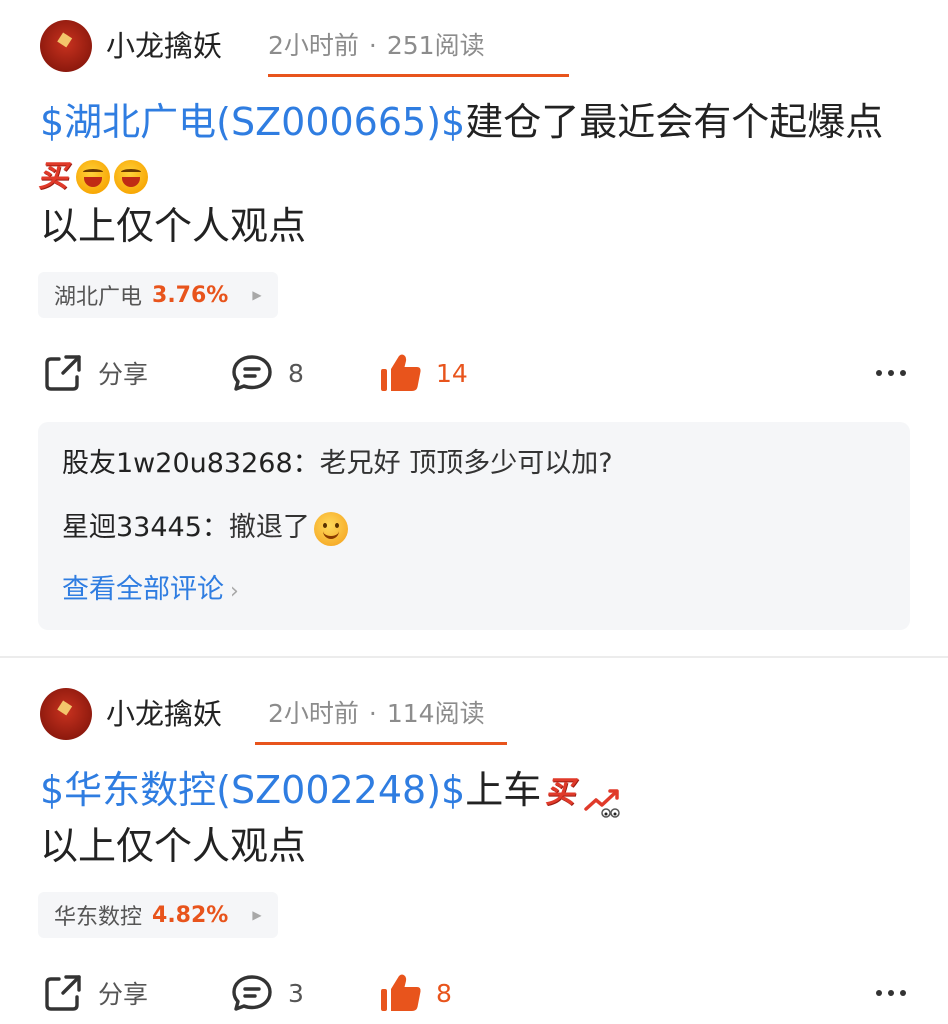  What do you see at coordinates (98, 917) in the screenshot?
I see `stock-tag-name: 华东数控` at bounding box center [98, 917].